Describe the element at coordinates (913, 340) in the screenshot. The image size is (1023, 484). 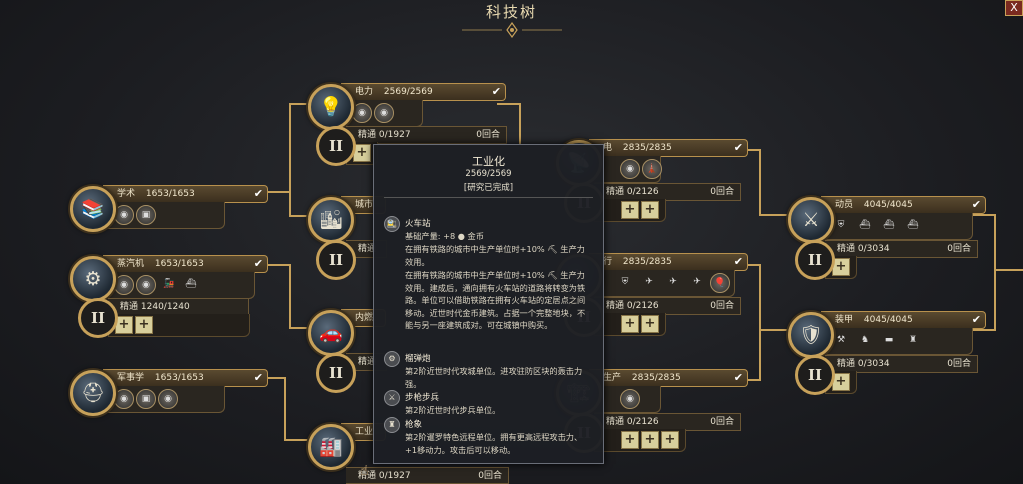
I see `elephant-icon: ♜` at that location.